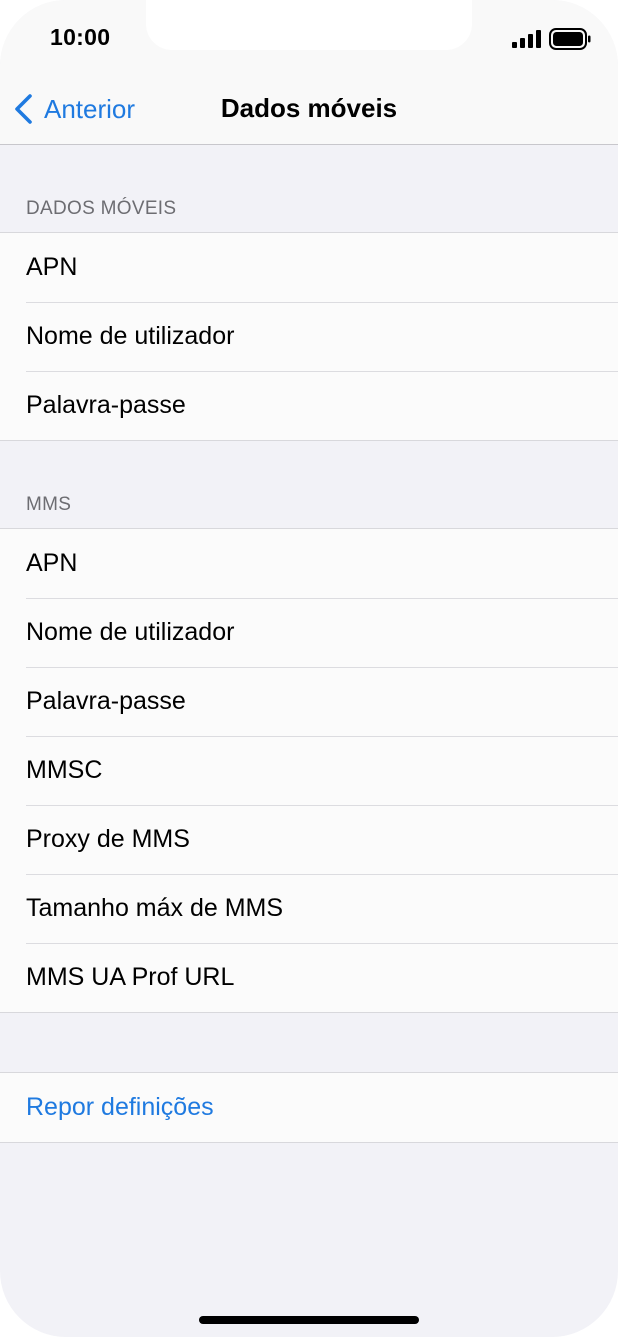 The image size is (618, 1337). What do you see at coordinates (309, 839) in the screenshot?
I see `mms-proxy-row: Proxy de MMS` at bounding box center [309, 839].